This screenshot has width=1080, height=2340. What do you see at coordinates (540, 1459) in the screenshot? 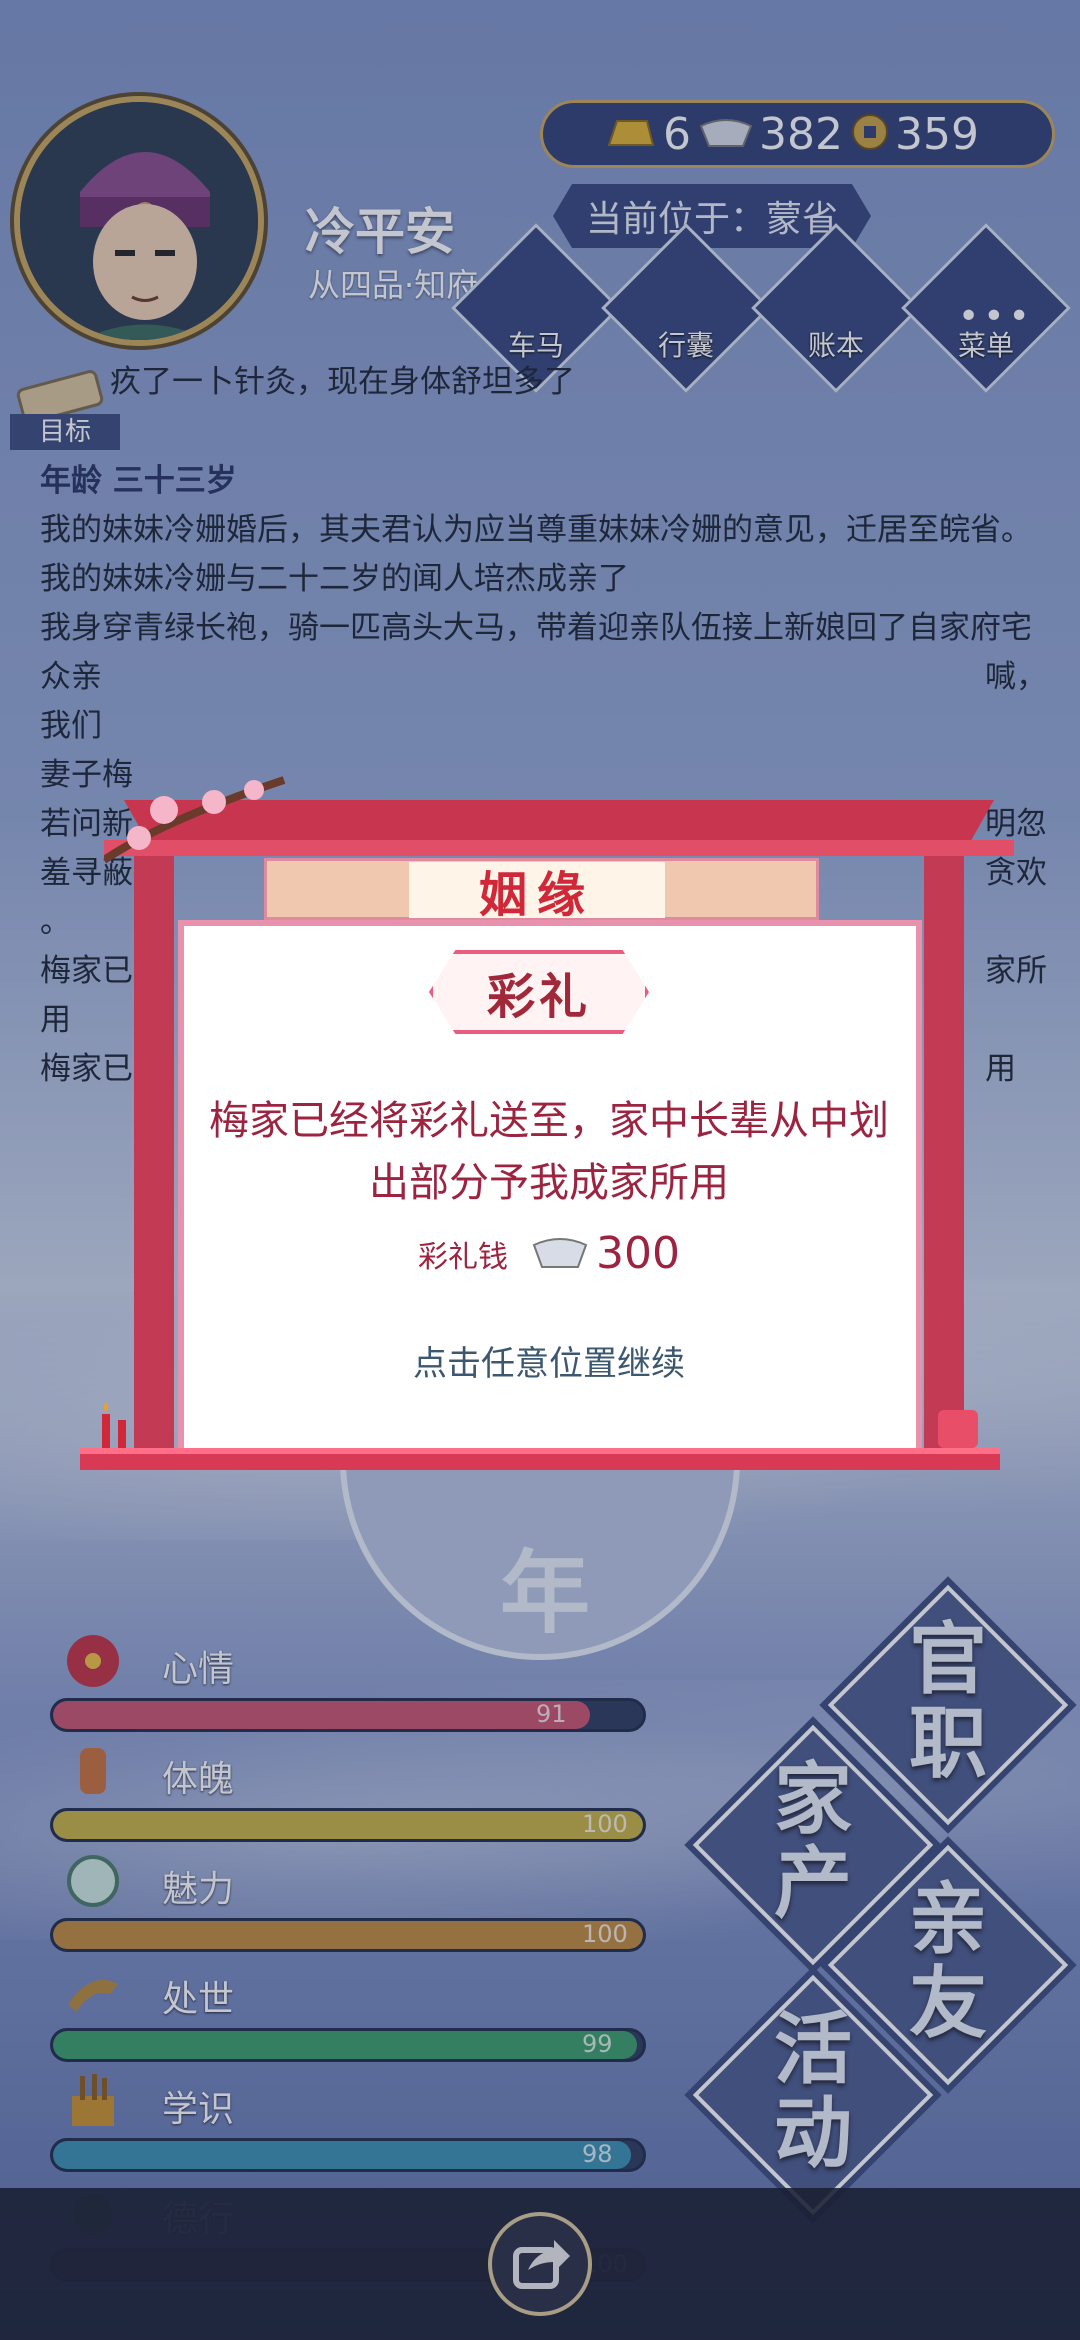
I see `modal-base` at bounding box center [540, 1459].